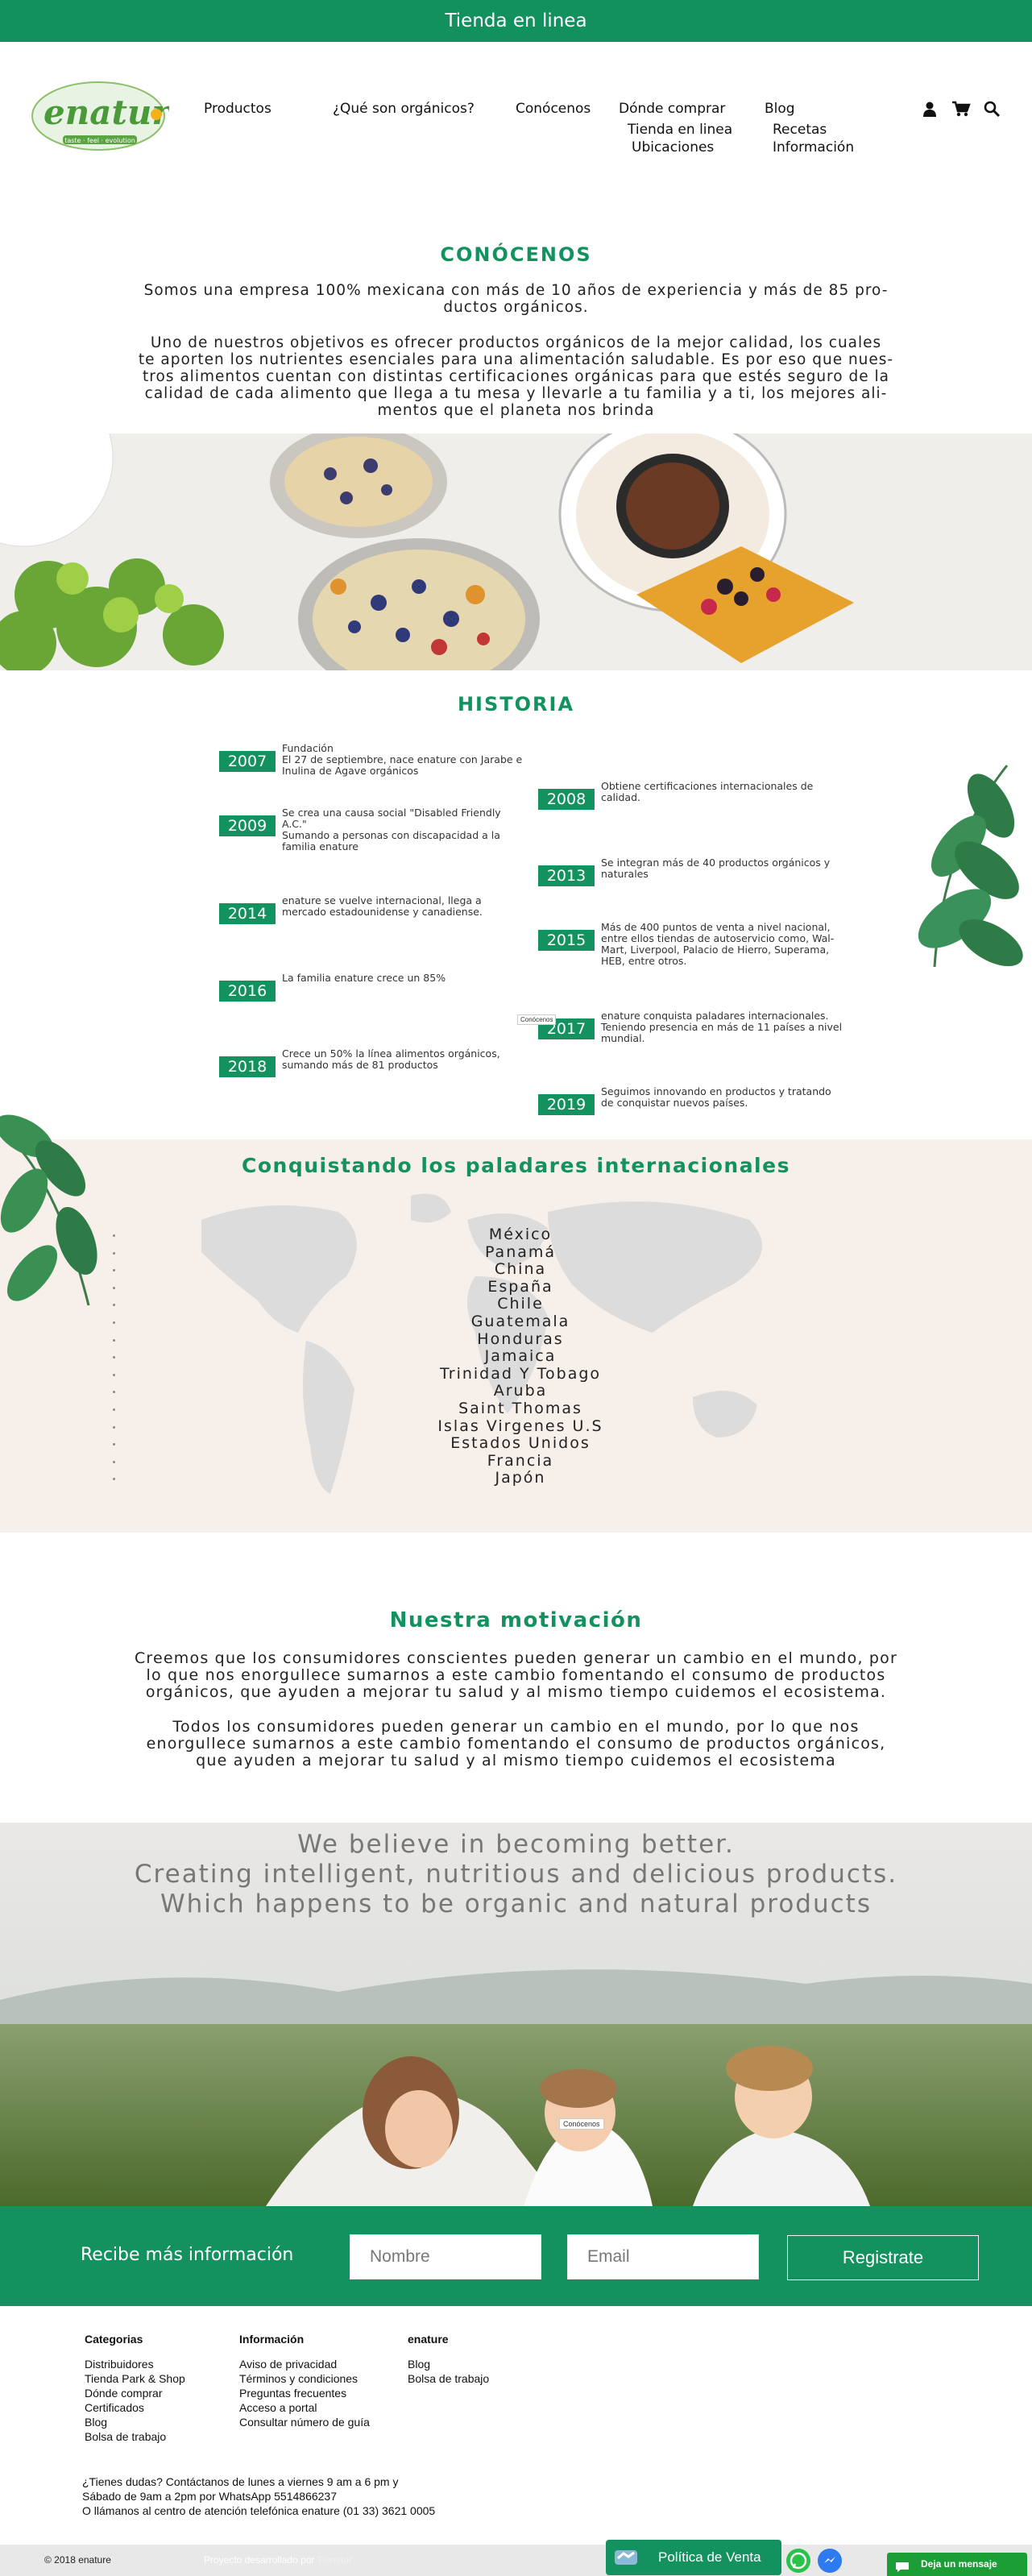  I want to click on logo-wordmark: enature, so click(106, 112).